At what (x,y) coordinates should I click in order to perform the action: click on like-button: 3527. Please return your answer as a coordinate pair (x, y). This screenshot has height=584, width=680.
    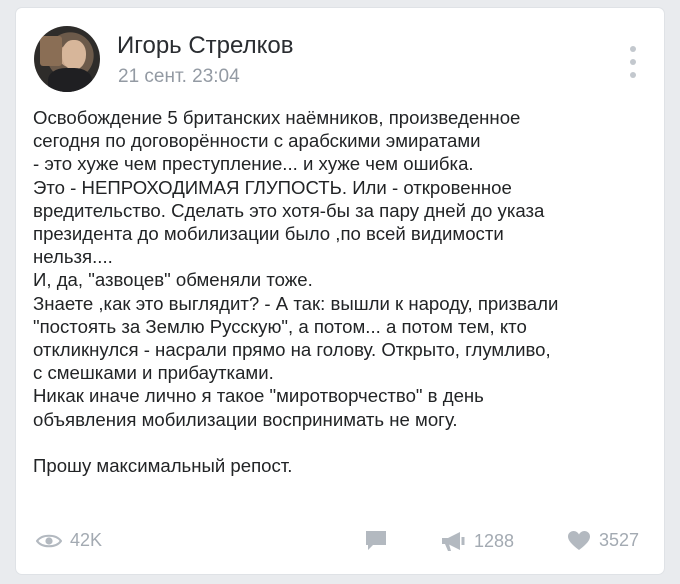
    Looking at the image, I should click on (603, 540).